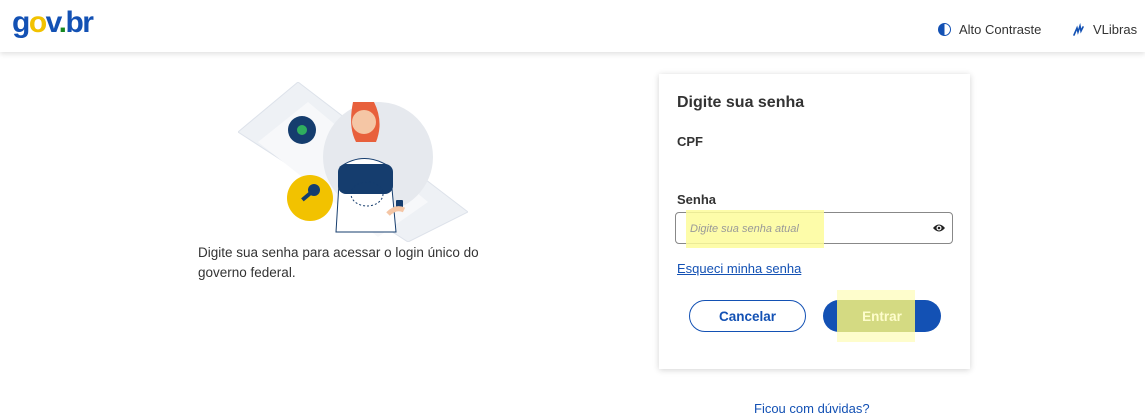 This screenshot has height=417, width=1145. What do you see at coordinates (812, 408) in the screenshot?
I see `faq-link: Ficou com dúvidas?` at bounding box center [812, 408].